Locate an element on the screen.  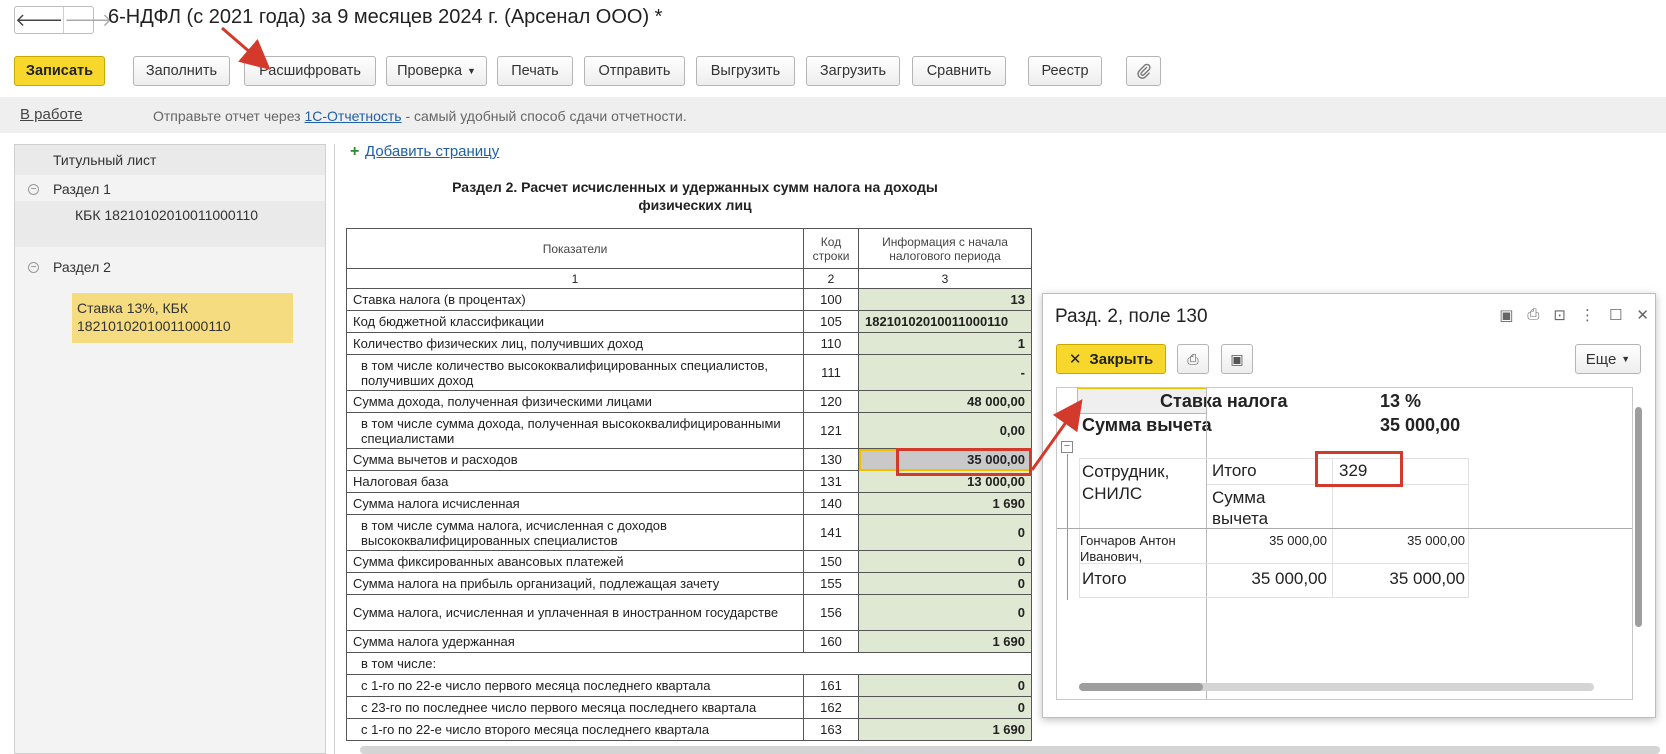
arrow-to-decode-button is located at coordinates (246, 48).